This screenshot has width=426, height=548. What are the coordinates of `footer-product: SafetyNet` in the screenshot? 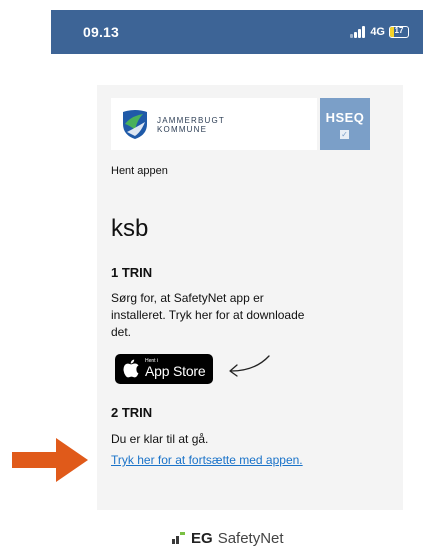 It's located at (250, 538).